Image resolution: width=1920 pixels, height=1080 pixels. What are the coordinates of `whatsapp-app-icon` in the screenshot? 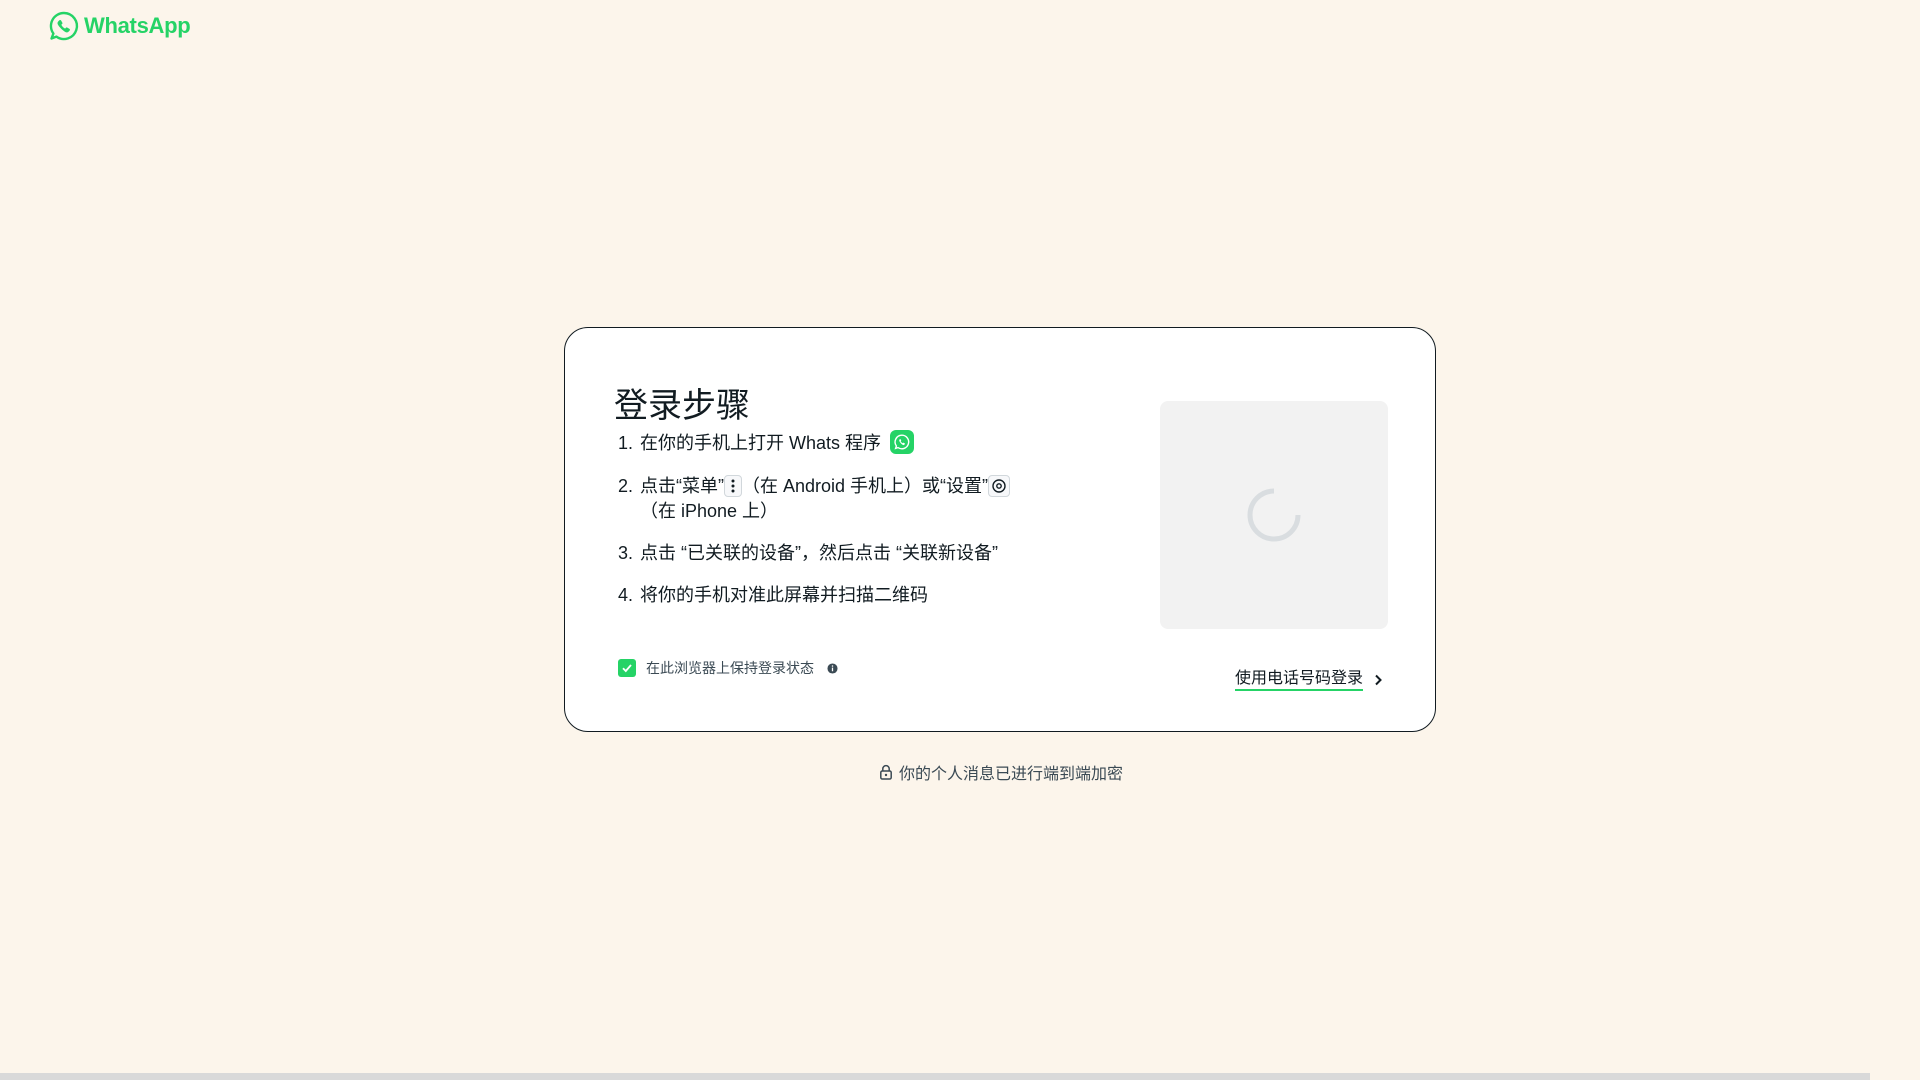 It's located at (902, 442).